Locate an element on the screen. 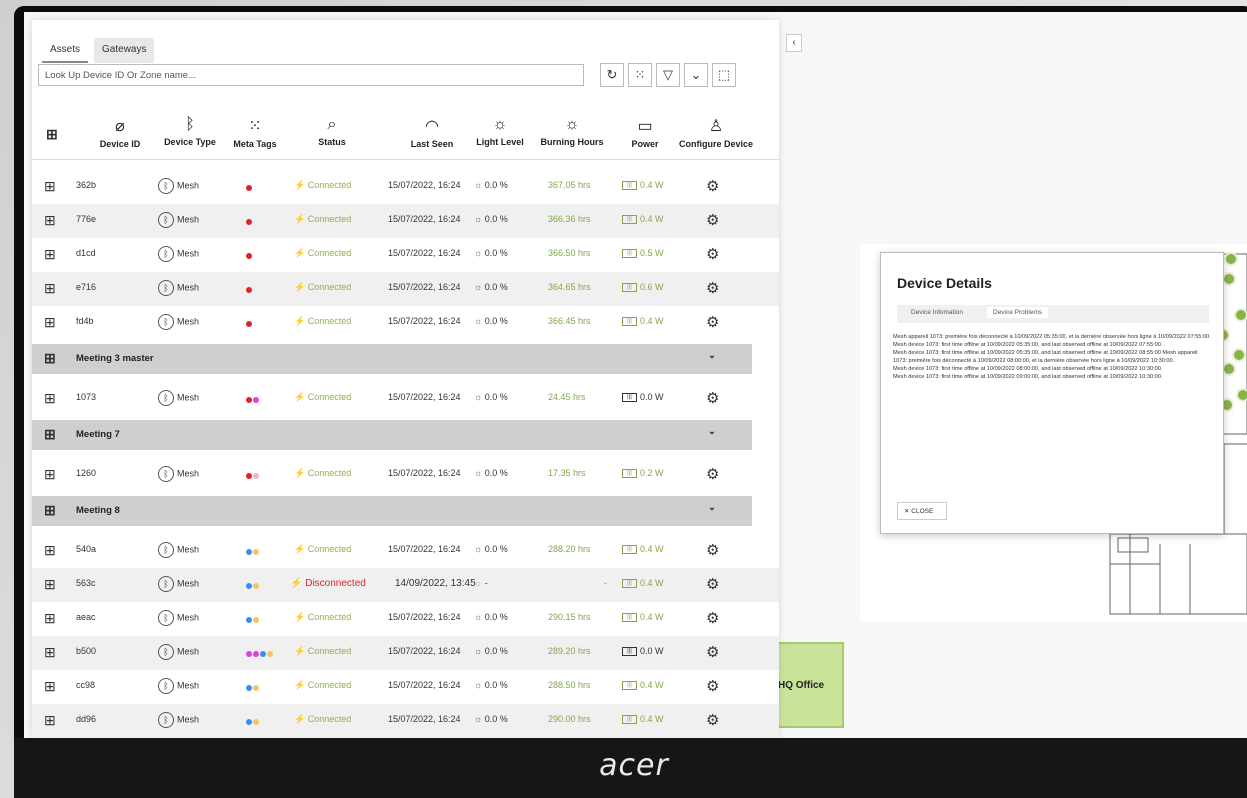  light-level: ☼ 0.0 % is located at coordinates (491, 473).